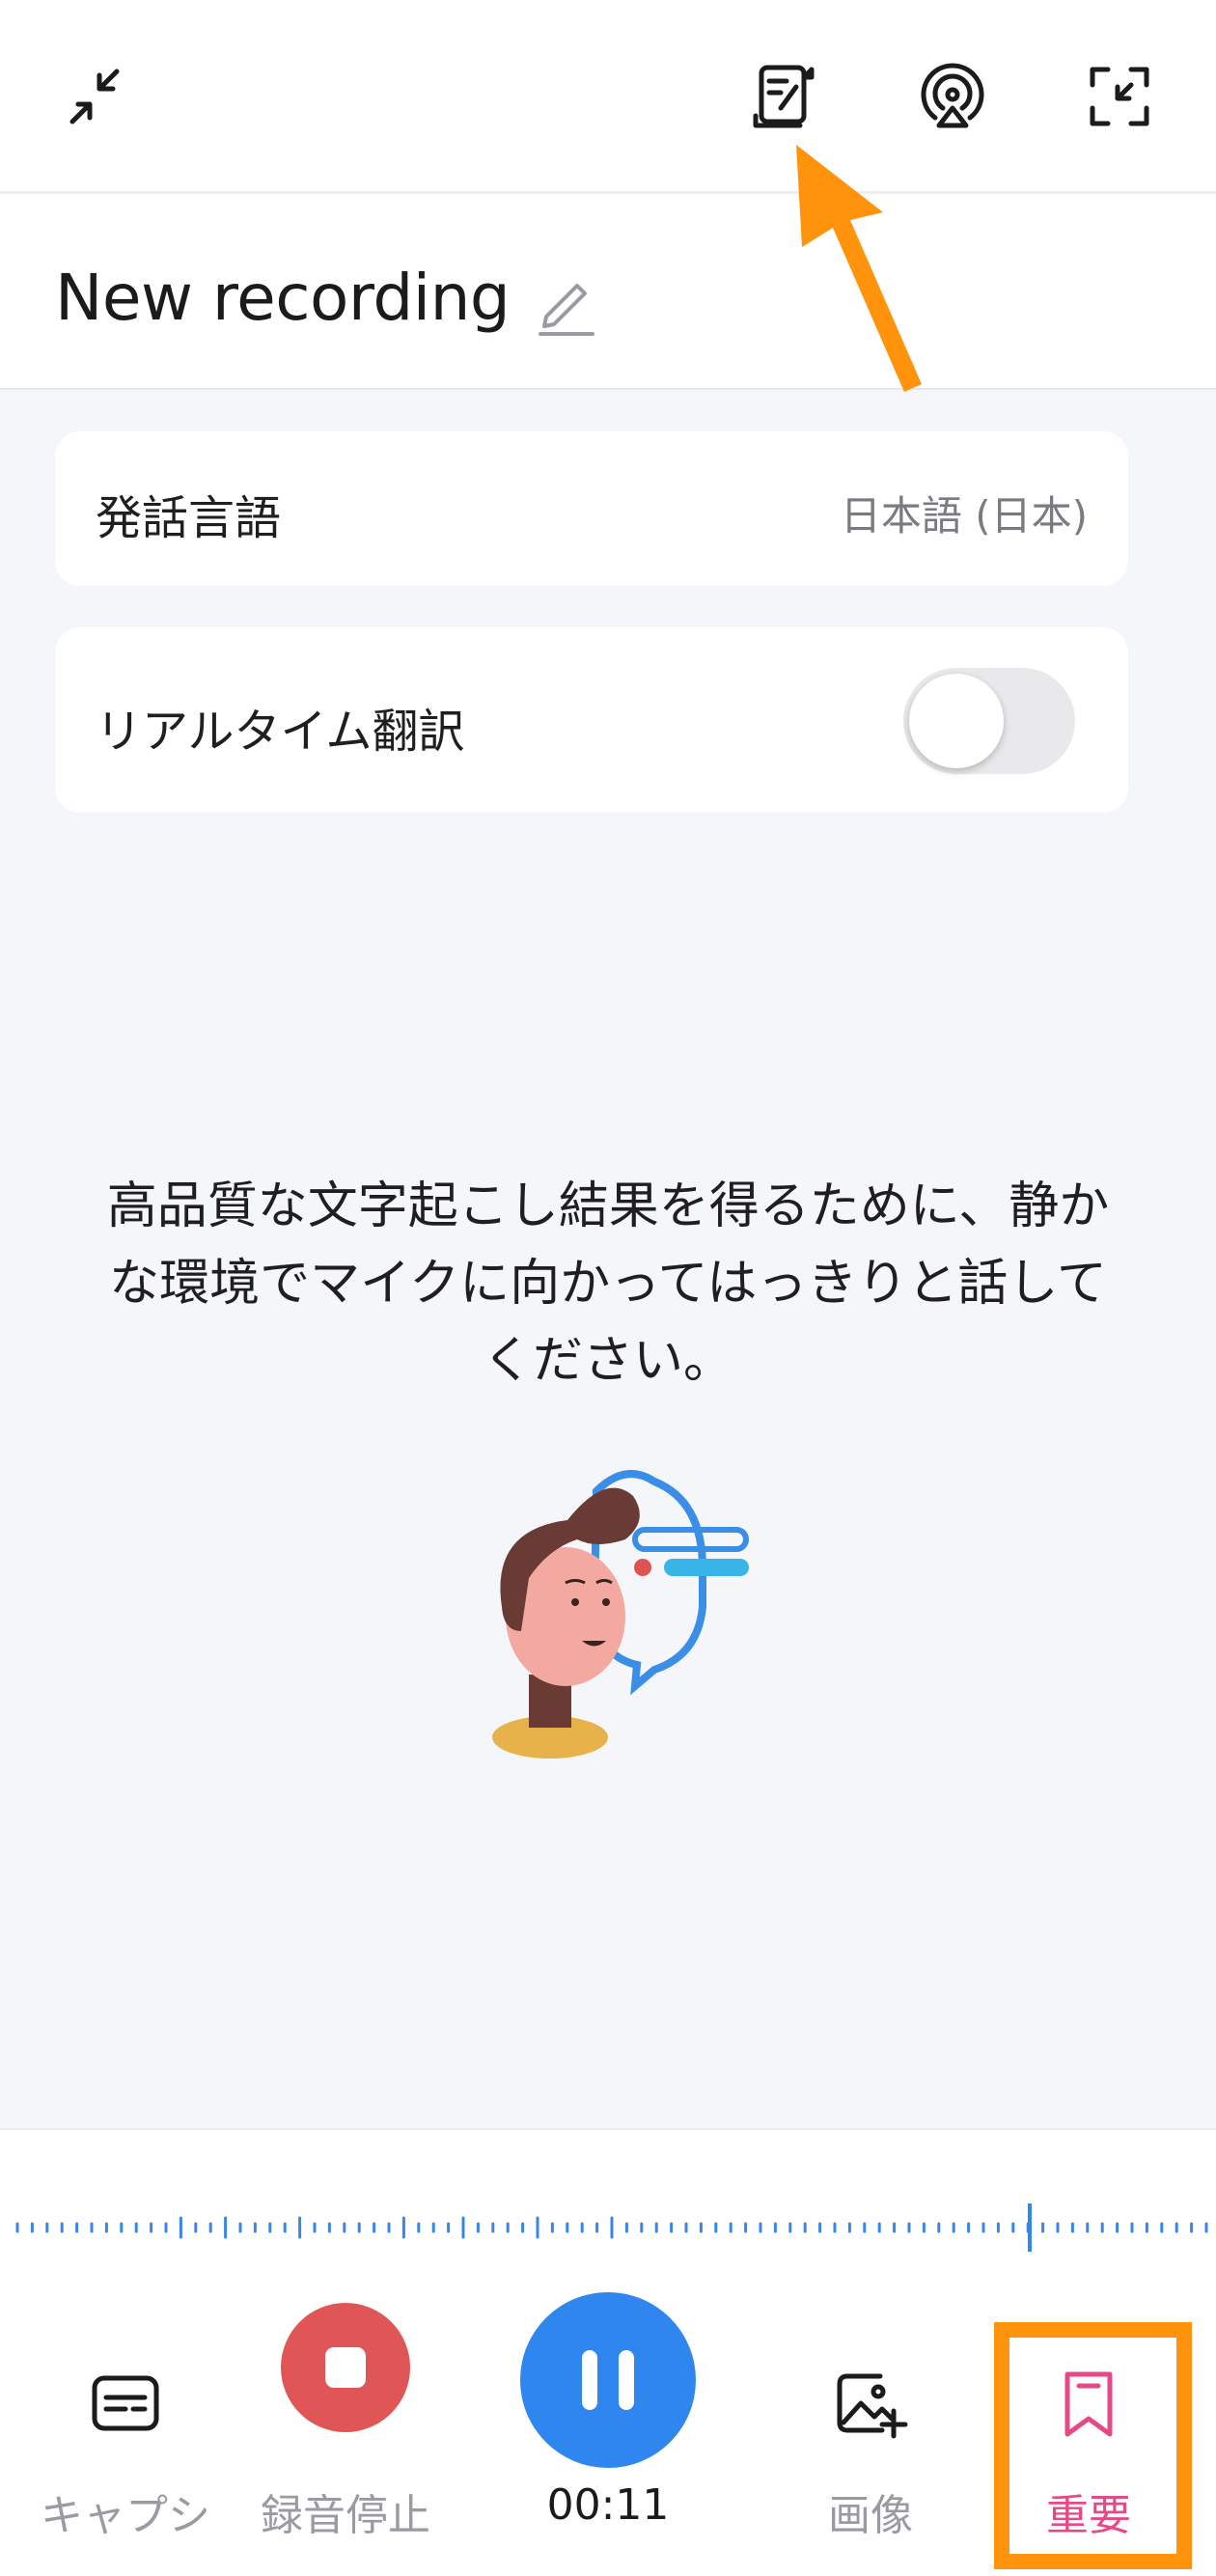 The image size is (1216, 2576). What do you see at coordinates (626, 2380) in the screenshot?
I see `pause-icon-bar` at bounding box center [626, 2380].